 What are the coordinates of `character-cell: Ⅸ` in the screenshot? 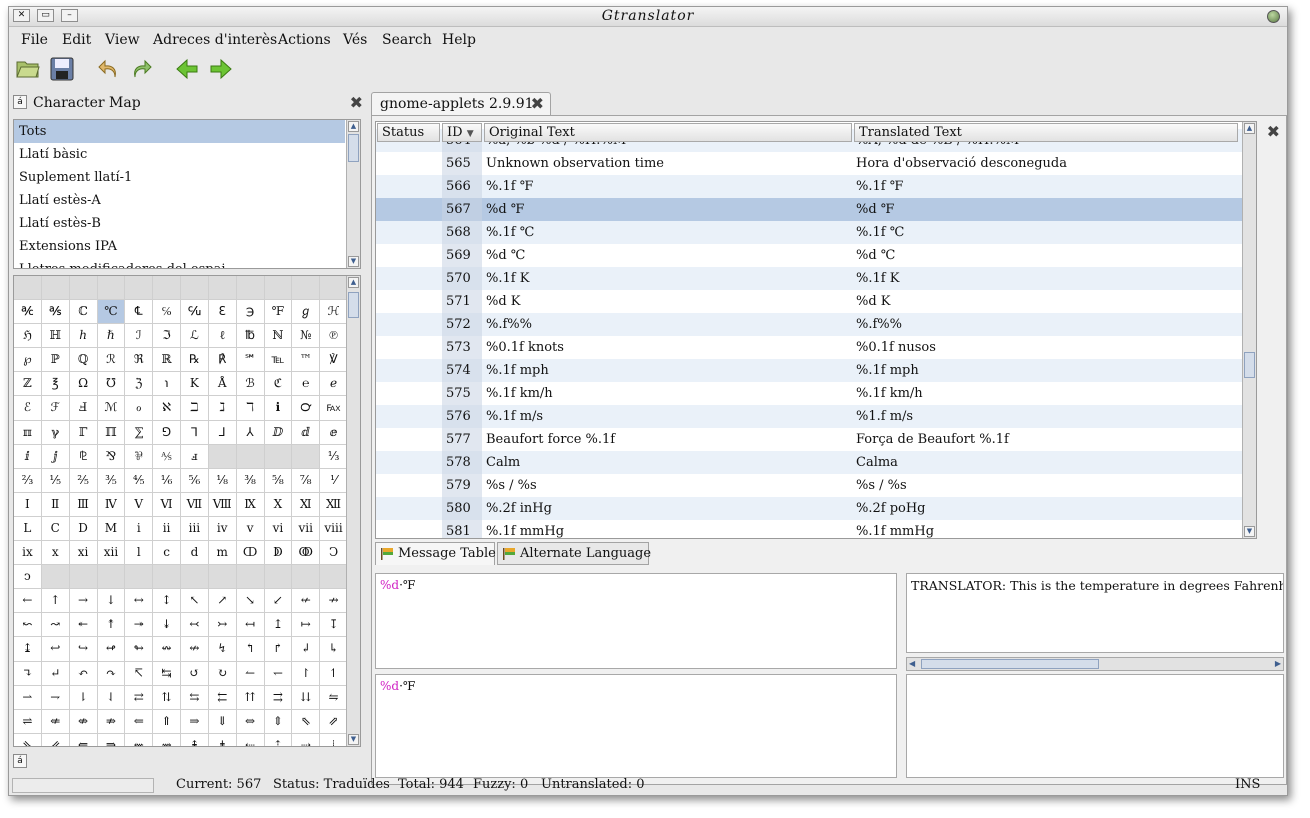 It's located at (250, 504).